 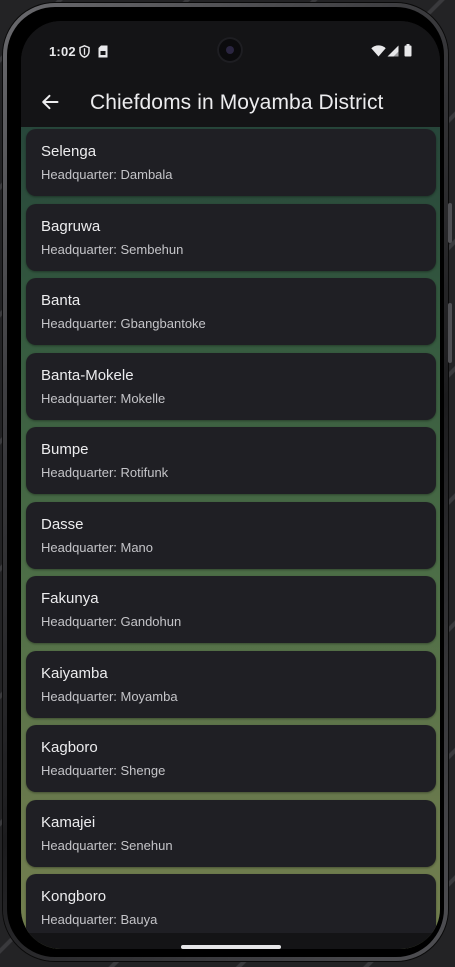 What do you see at coordinates (237, 102) in the screenshot?
I see `page-title: Chiefdoms in Moyamba District` at bounding box center [237, 102].